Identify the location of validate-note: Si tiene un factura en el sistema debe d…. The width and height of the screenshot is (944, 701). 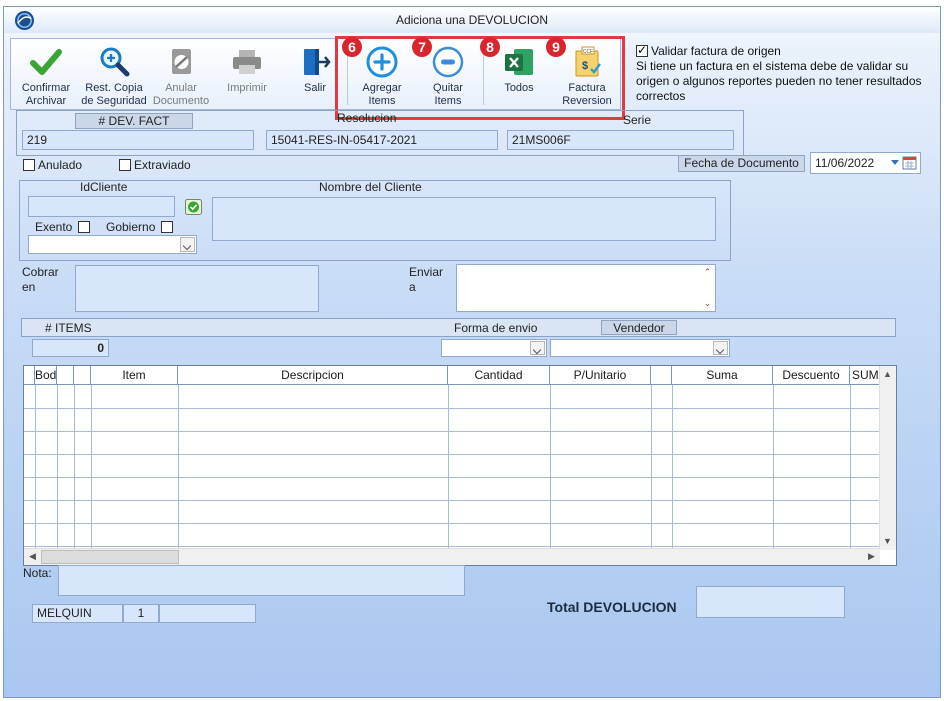
(779, 81).